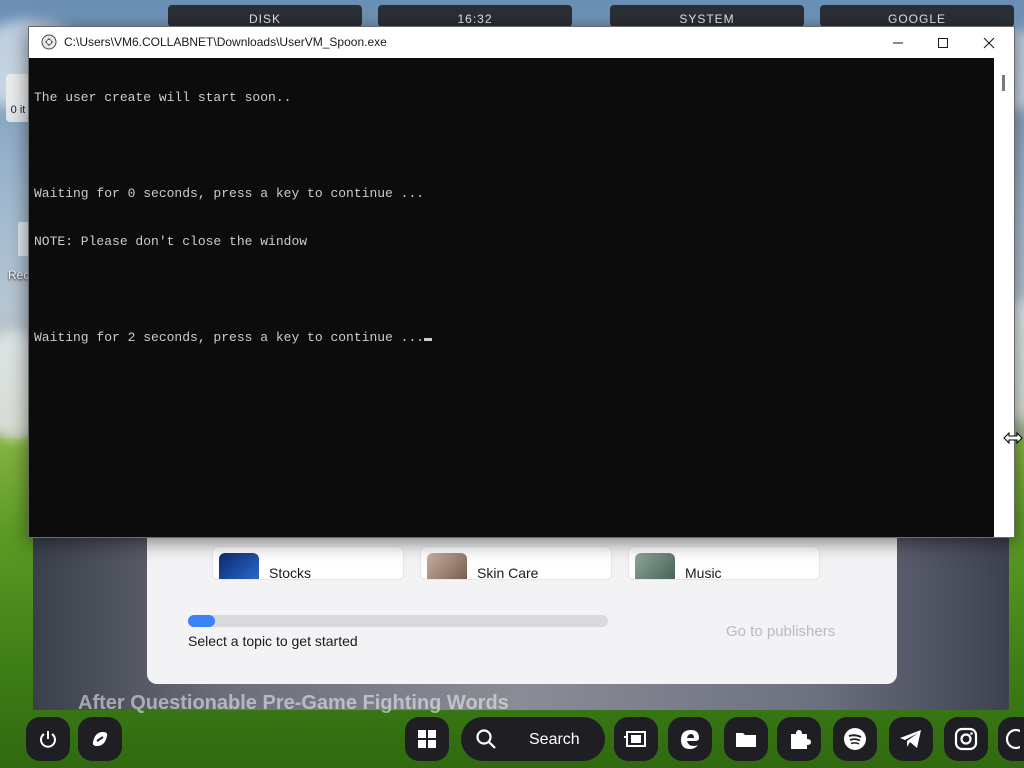 This screenshot has width=1024, height=768. I want to click on recycle-bin-label: Rec, so click(19, 275).